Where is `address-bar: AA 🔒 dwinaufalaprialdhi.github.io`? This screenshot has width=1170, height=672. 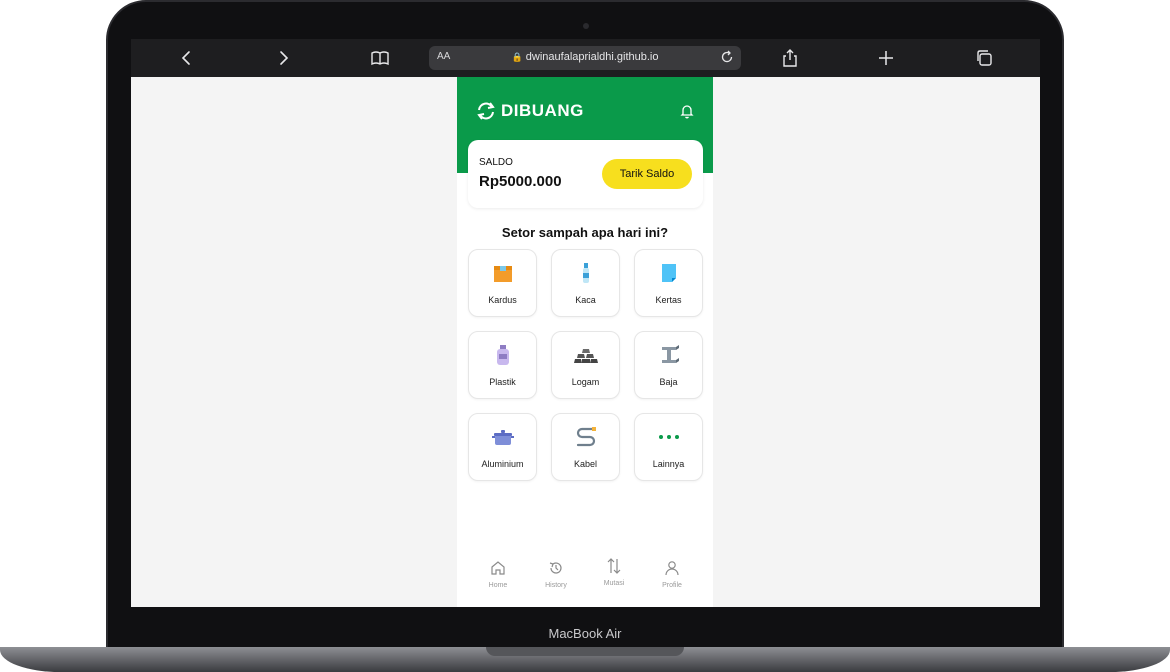 address-bar: AA 🔒 dwinaufalaprialdhi.github.io is located at coordinates (585, 58).